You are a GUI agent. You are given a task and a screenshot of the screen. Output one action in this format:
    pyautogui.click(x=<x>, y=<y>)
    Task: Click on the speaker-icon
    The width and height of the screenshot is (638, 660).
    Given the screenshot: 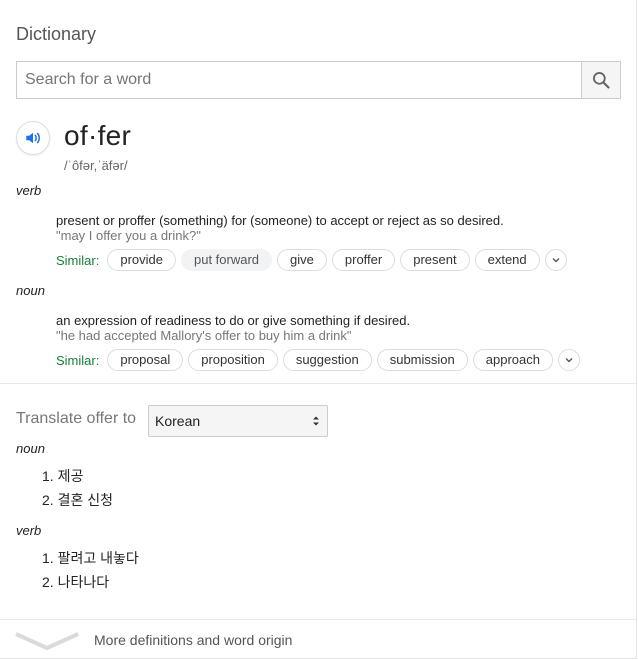 What is the action you would take?
    pyautogui.click(x=33, y=138)
    